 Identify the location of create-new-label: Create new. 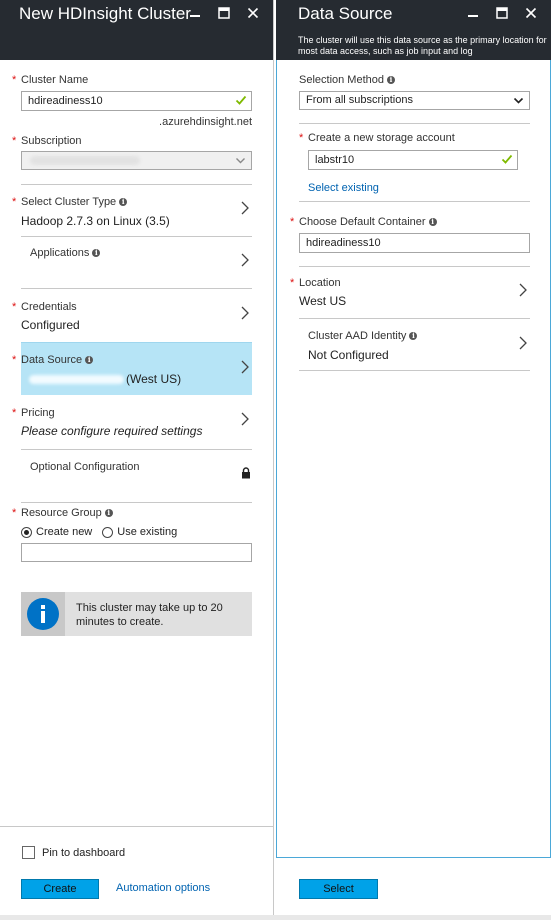
(64, 532).